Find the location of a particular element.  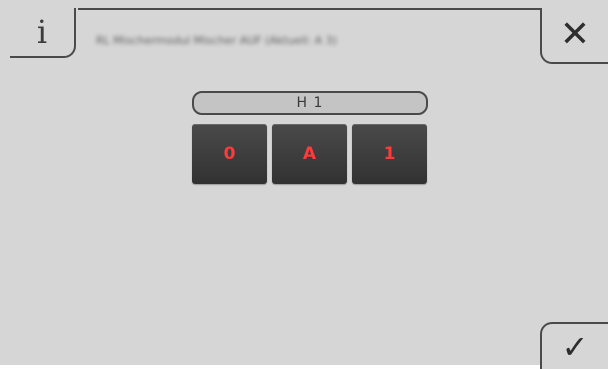

checkmark-icon: ✓ is located at coordinates (575, 346).